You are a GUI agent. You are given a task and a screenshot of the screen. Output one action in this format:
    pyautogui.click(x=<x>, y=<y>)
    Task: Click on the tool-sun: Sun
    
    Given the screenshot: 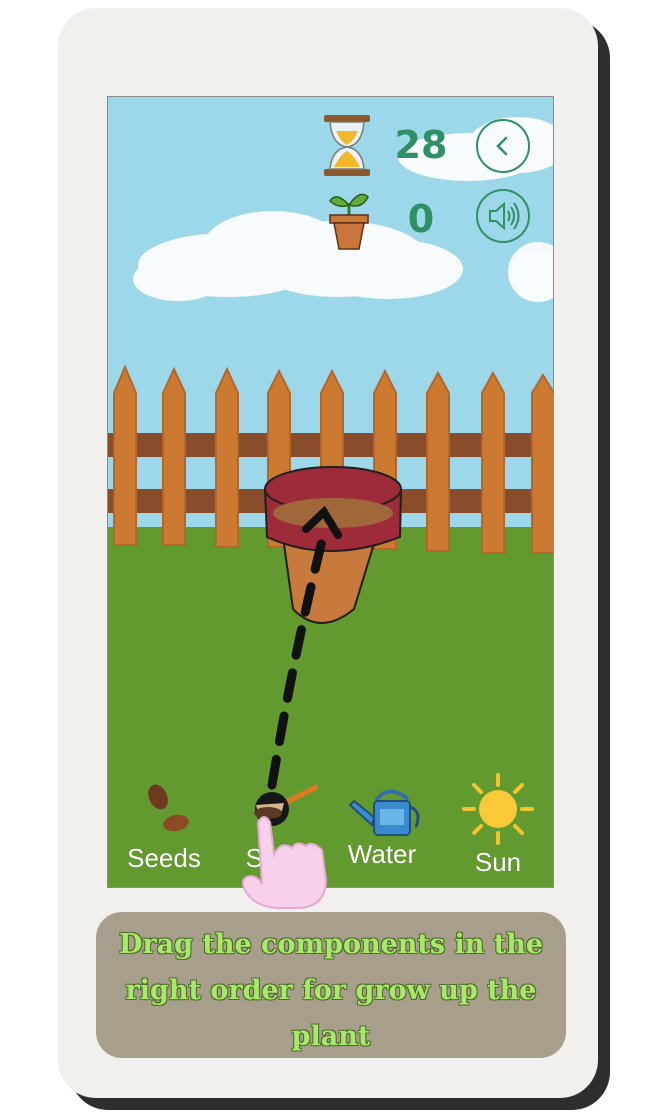 What is the action you would take?
    pyautogui.click(x=498, y=828)
    